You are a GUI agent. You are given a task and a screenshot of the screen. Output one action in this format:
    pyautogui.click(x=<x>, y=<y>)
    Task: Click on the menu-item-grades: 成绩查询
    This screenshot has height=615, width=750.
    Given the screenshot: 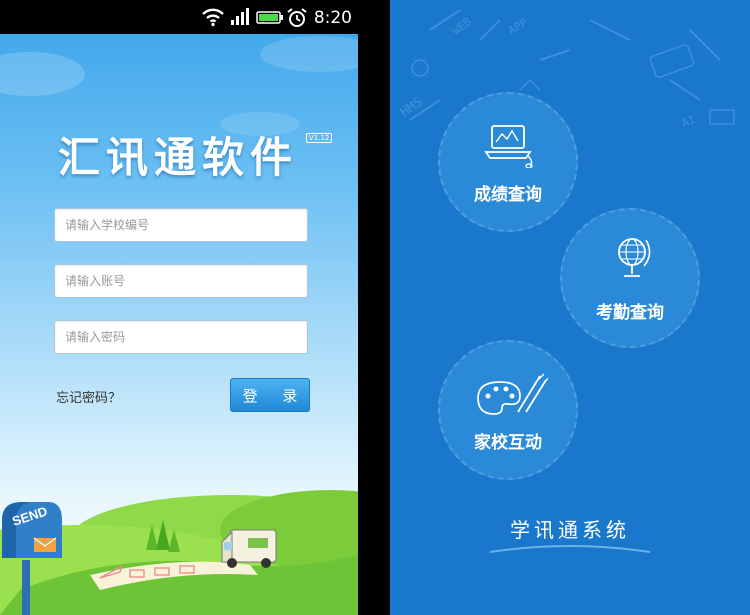 What is the action you would take?
    pyautogui.click(x=508, y=162)
    